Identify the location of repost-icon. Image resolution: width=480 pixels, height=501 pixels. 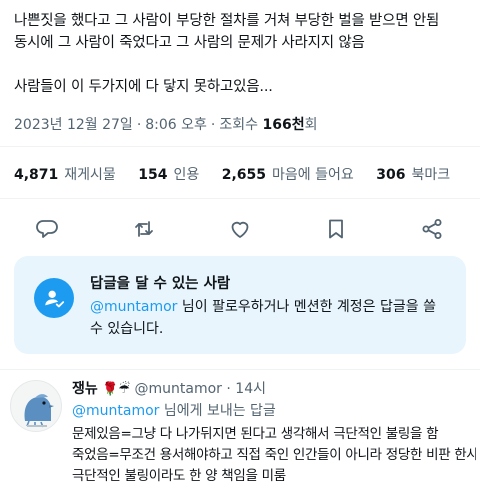
(144, 229).